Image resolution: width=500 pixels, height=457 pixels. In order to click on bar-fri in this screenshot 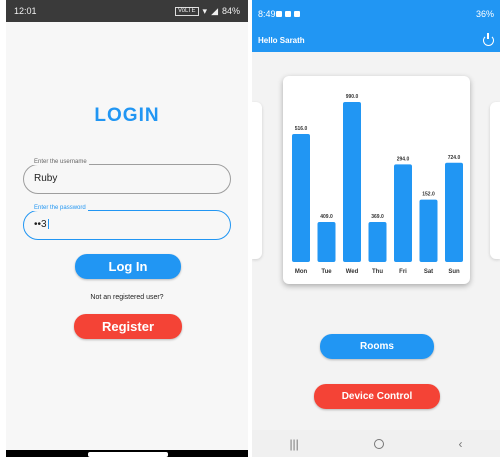, I will do `click(403, 213)`.